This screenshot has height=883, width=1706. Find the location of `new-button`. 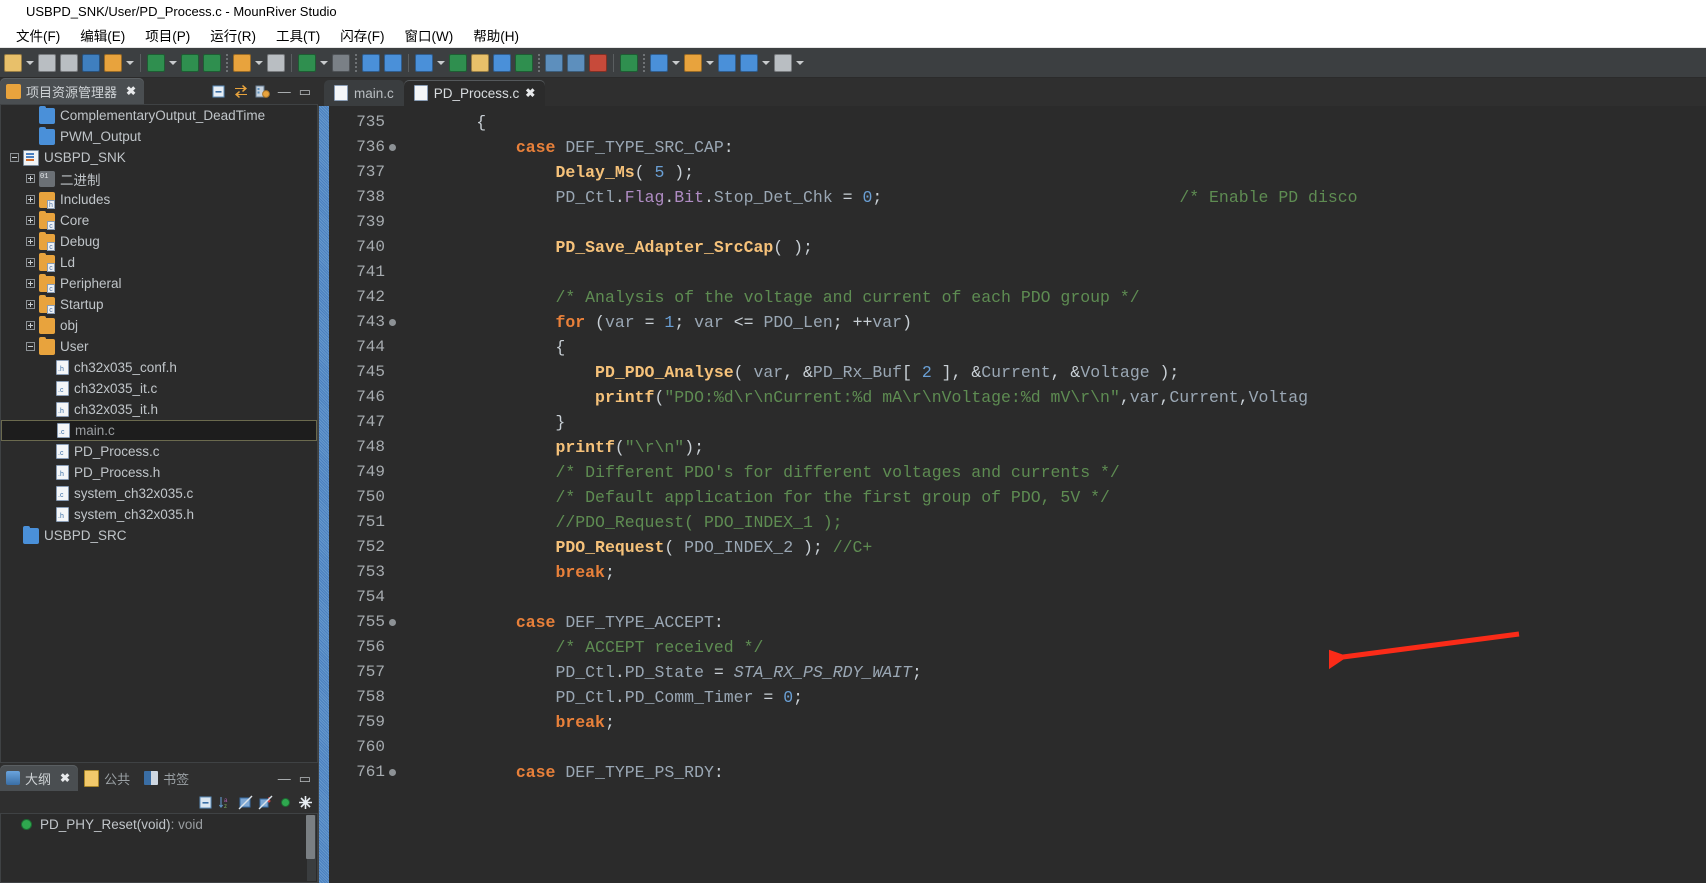

new-button is located at coordinates (13, 63).